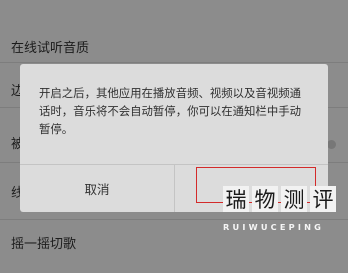 The height and width of the screenshot is (273, 348). What do you see at coordinates (323, 199) in the screenshot?
I see `watermark-glyph: 评` at bounding box center [323, 199].